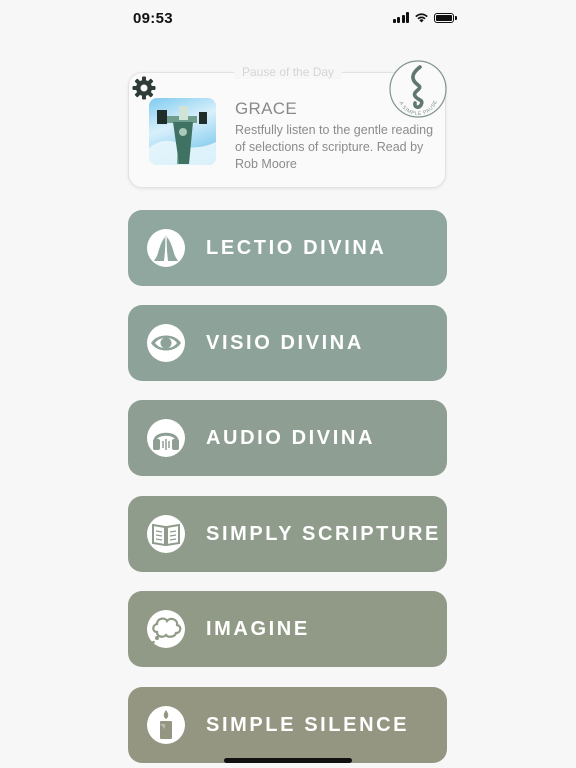 The width and height of the screenshot is (576, 768). What do you see at coordinates (144, 88) in the screenshot?
I see `gear-icon` at bounding box center [144, 88].